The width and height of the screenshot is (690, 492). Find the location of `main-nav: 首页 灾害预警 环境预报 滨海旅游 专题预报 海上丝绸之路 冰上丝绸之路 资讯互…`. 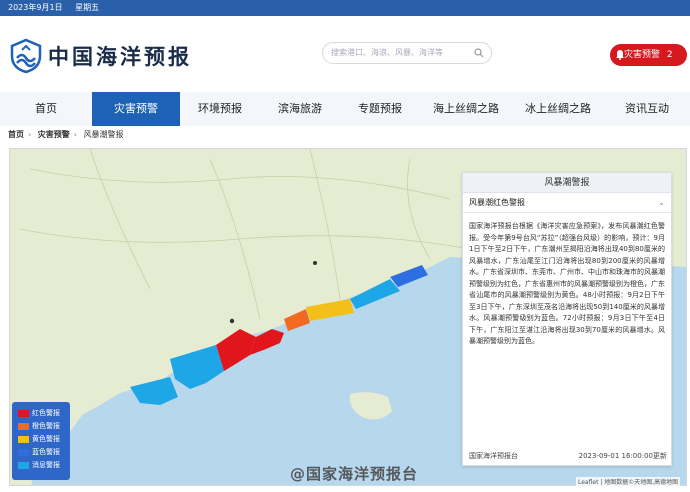

main-nav: 首页 灾害预警 环境预报 滨海旅游 专题预报 海上丝绸之路 冰上丝绸之路 资讯互… is located at coordinates (345, 109).